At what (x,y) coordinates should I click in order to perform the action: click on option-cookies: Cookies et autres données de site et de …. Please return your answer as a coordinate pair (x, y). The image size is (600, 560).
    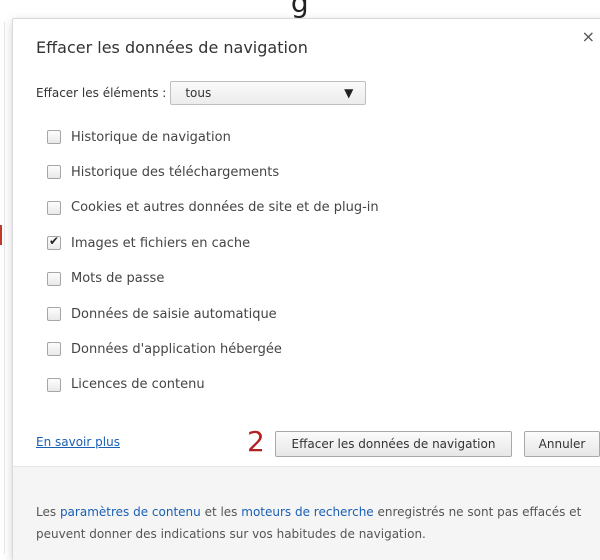
    Looking at the image, I should click on (213, 208).